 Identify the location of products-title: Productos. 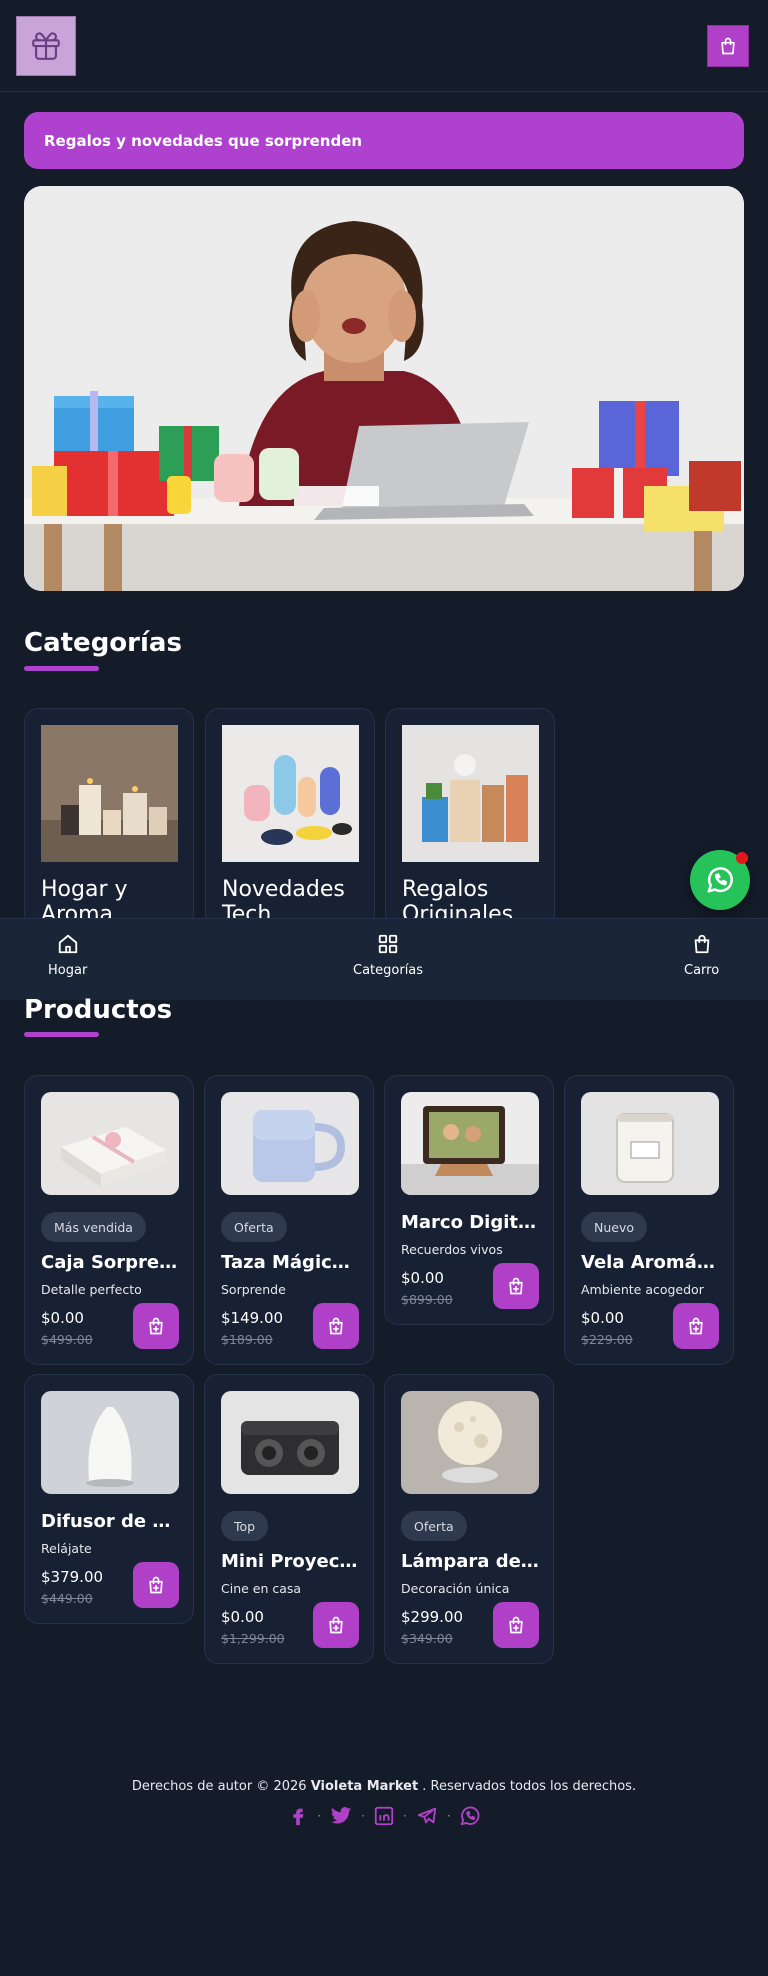
(98, 1010).